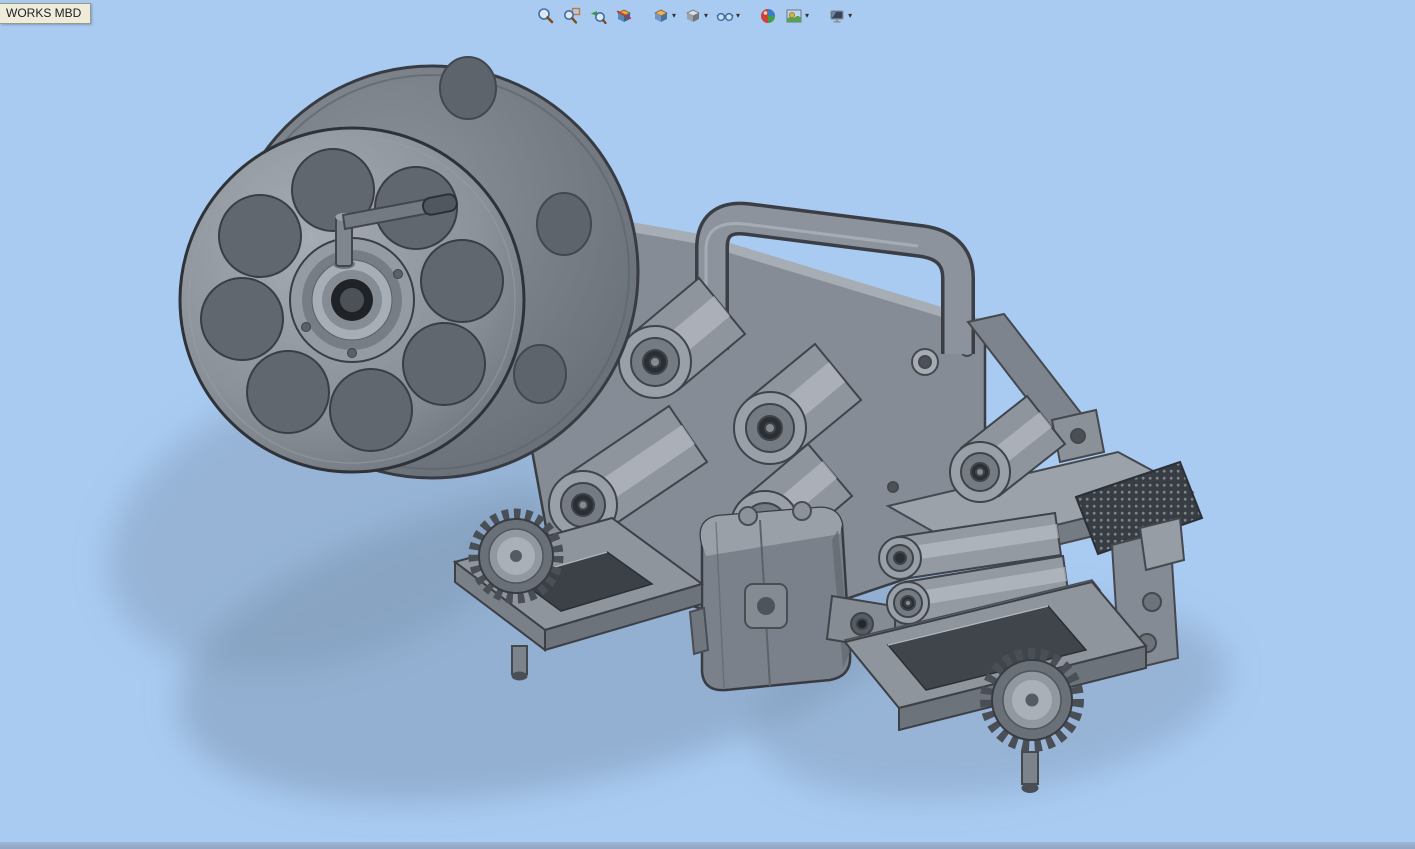 The width and height of the screenshot is (1415, 849). What do you see at coordinates (737, 16) in the screenshot?
I see `hide-show-items-dropdown-arrow: ▾` at bounding box center [737, 16].